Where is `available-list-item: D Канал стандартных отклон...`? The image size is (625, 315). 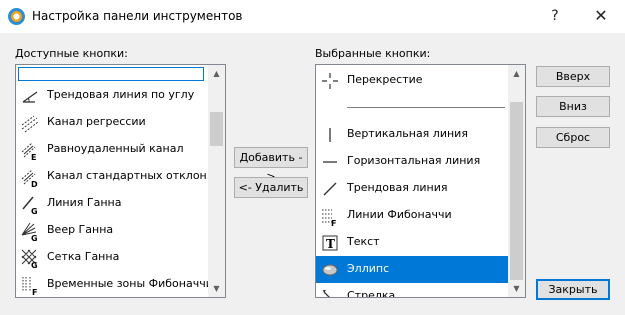
available-list-item: D Канал стандартных отклон... is located at coordinates (116, 176).